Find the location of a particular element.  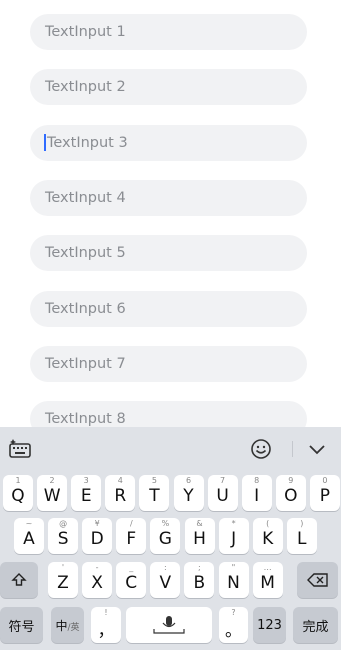

key-label: H is located at coordinates (199, 539).